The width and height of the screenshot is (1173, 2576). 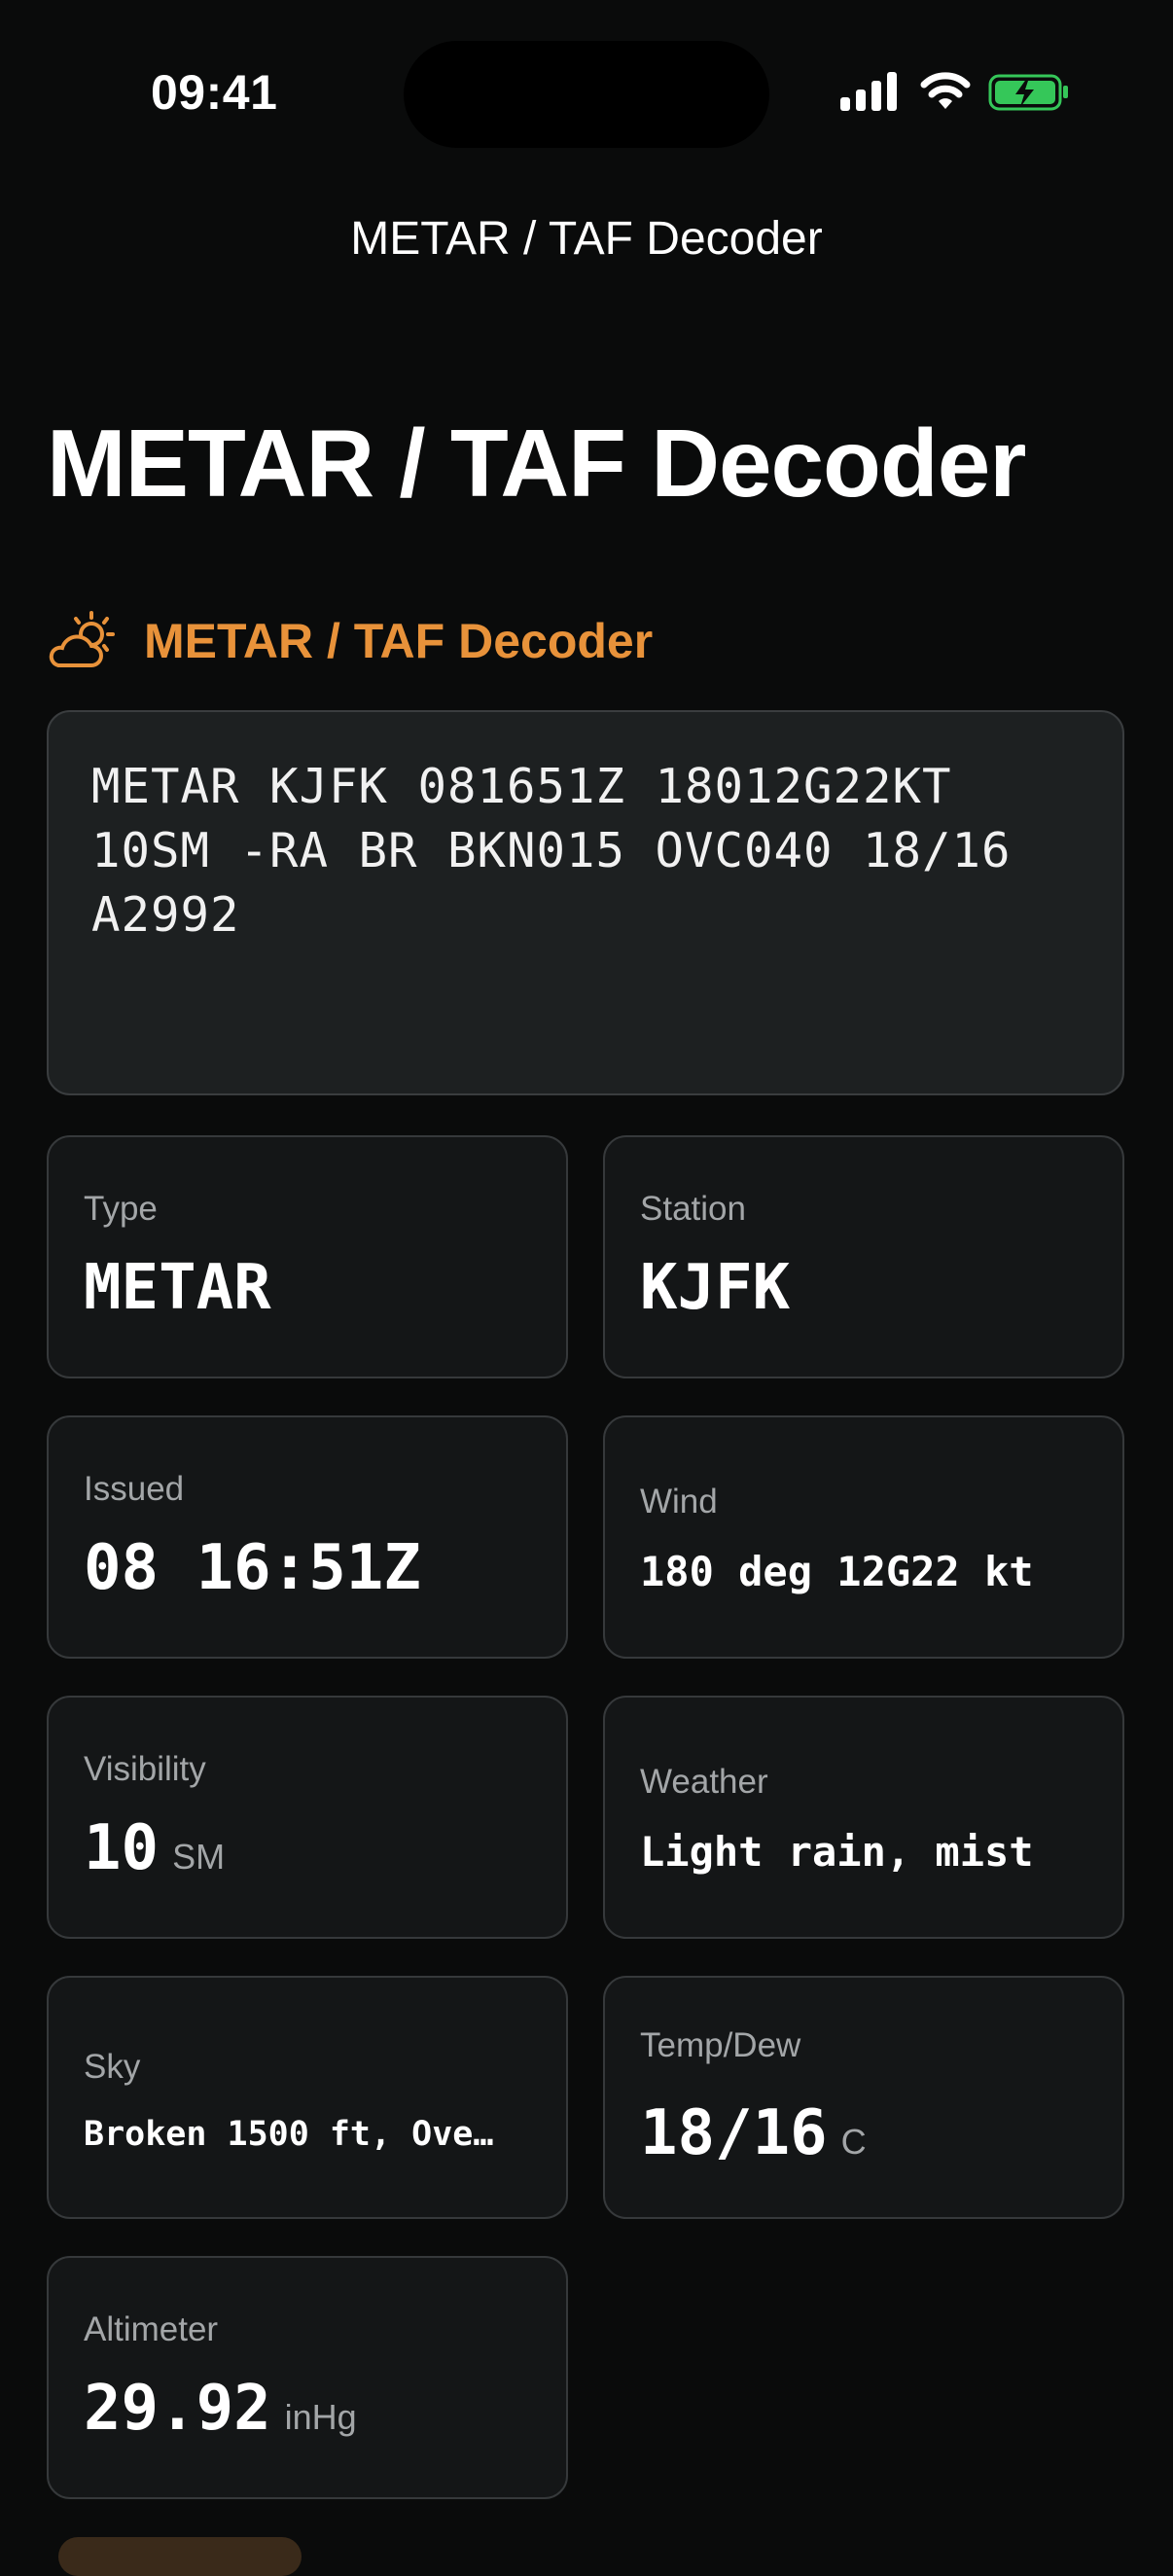 What do you see at coordinates (310, 1848) in the screenshot?
I see `visibility-value-row: 10 SM` at bounding box center [310, 1848].